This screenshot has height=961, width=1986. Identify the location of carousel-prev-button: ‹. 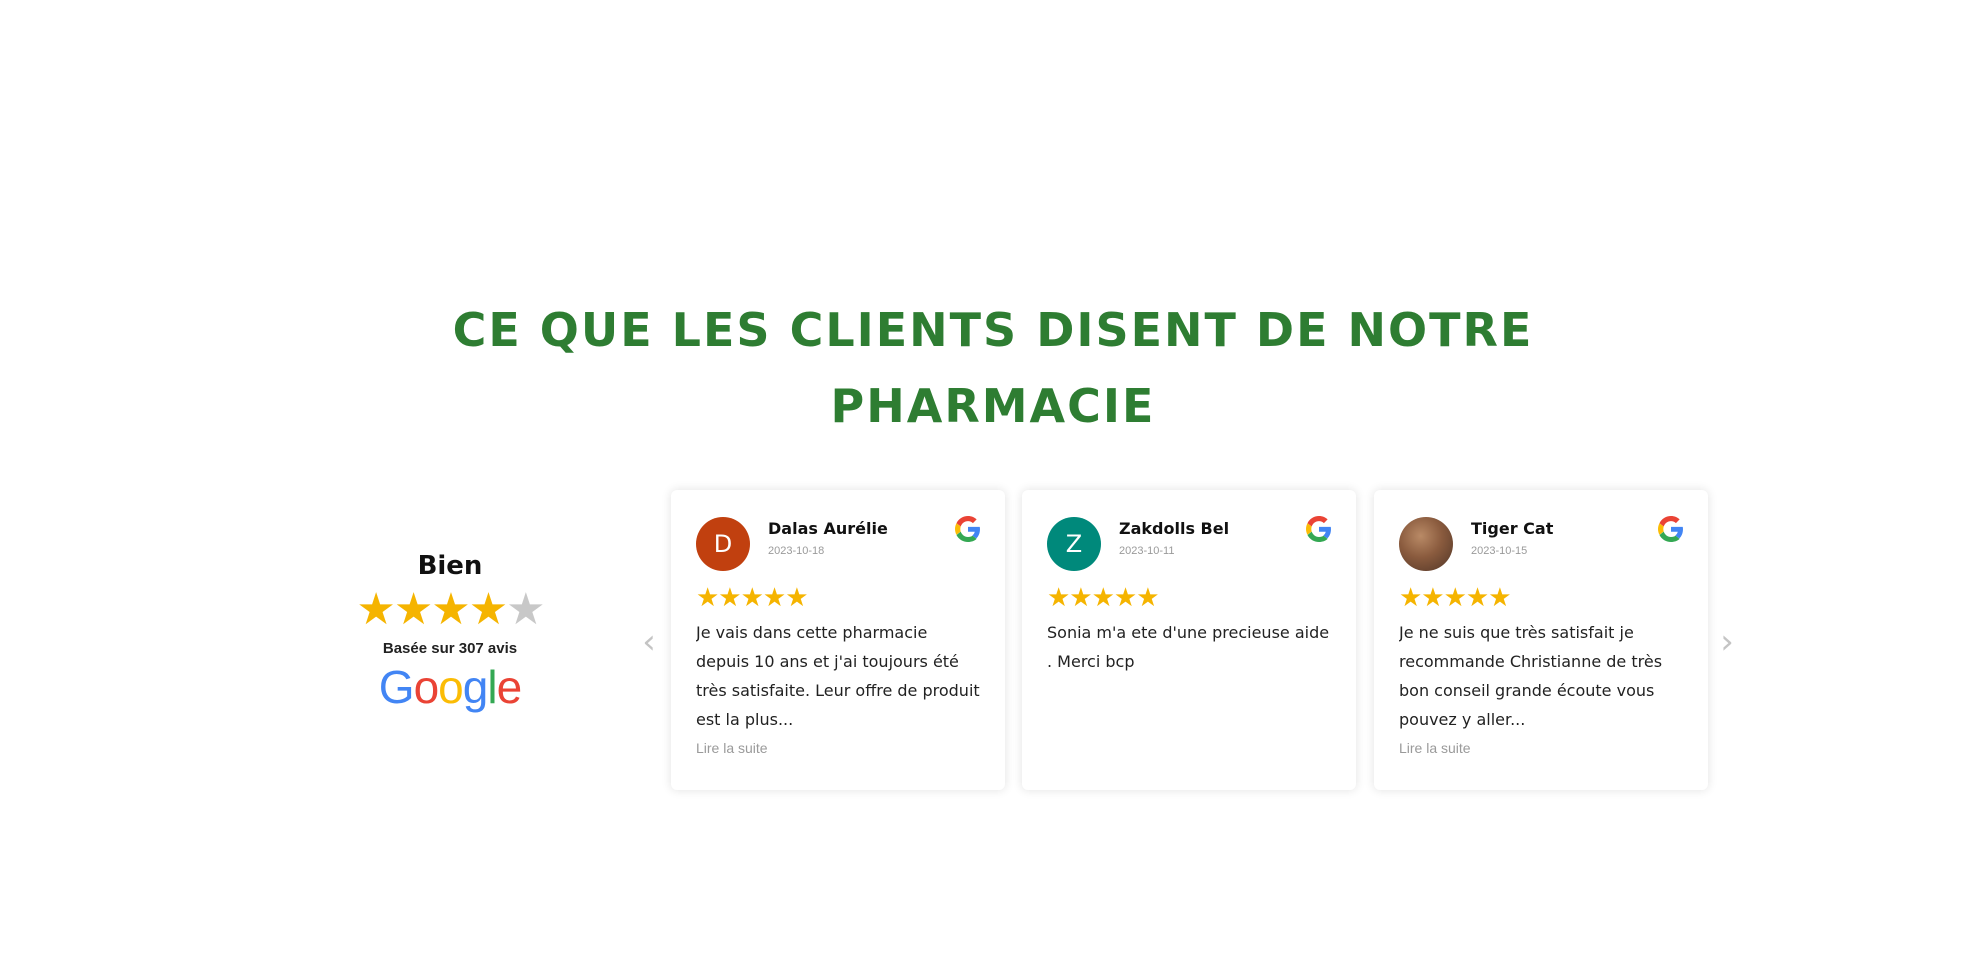
(649, 642).